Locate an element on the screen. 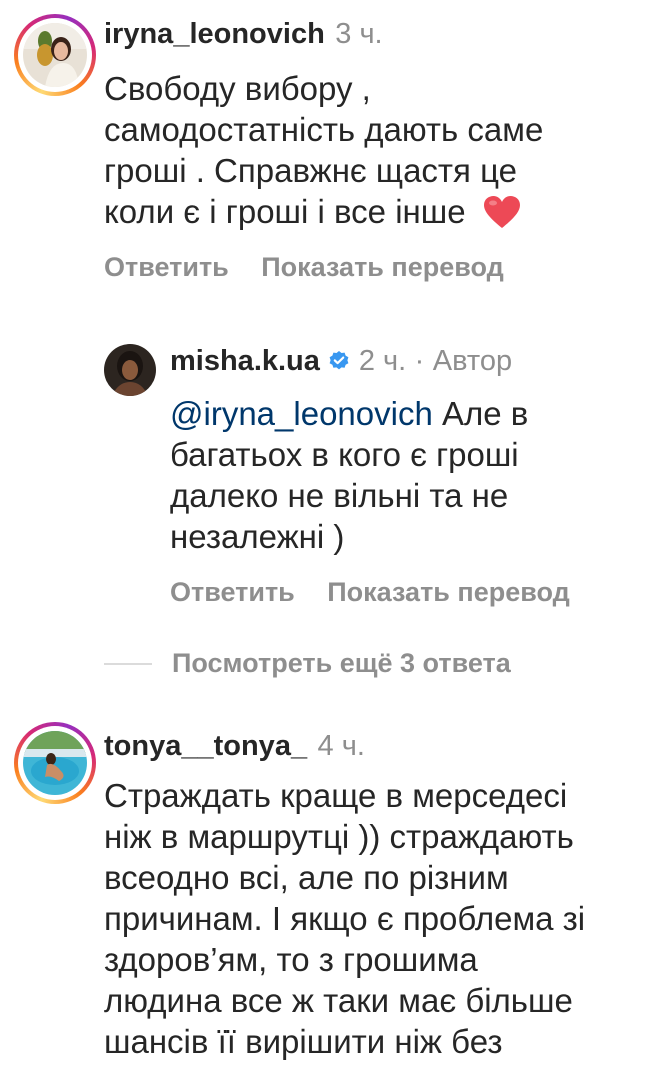 This screenshot has height=1070, width=650. avatar-iryna-leonovich is located at coordinates (55, 55).